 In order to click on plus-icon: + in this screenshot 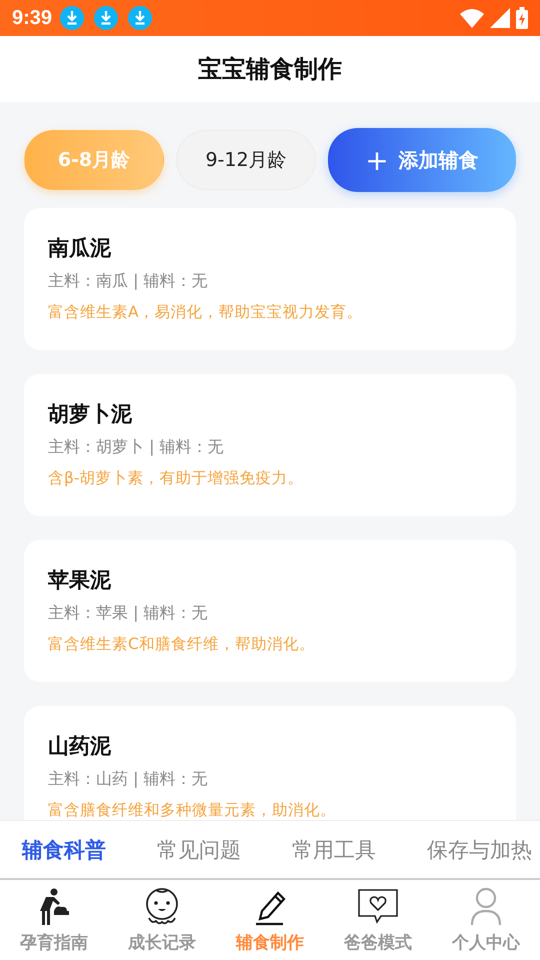, I will do `click(377, 160)`.